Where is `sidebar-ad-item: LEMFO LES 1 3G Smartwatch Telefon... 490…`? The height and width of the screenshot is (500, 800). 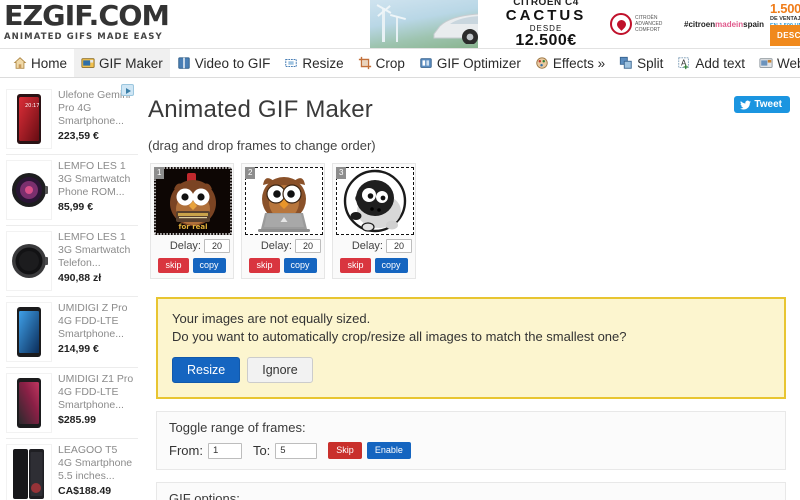
sidebar-ad-item: LEMFO LES 1 3G Smartwatch Telefon... 490… is located at coordinates (72, 261).